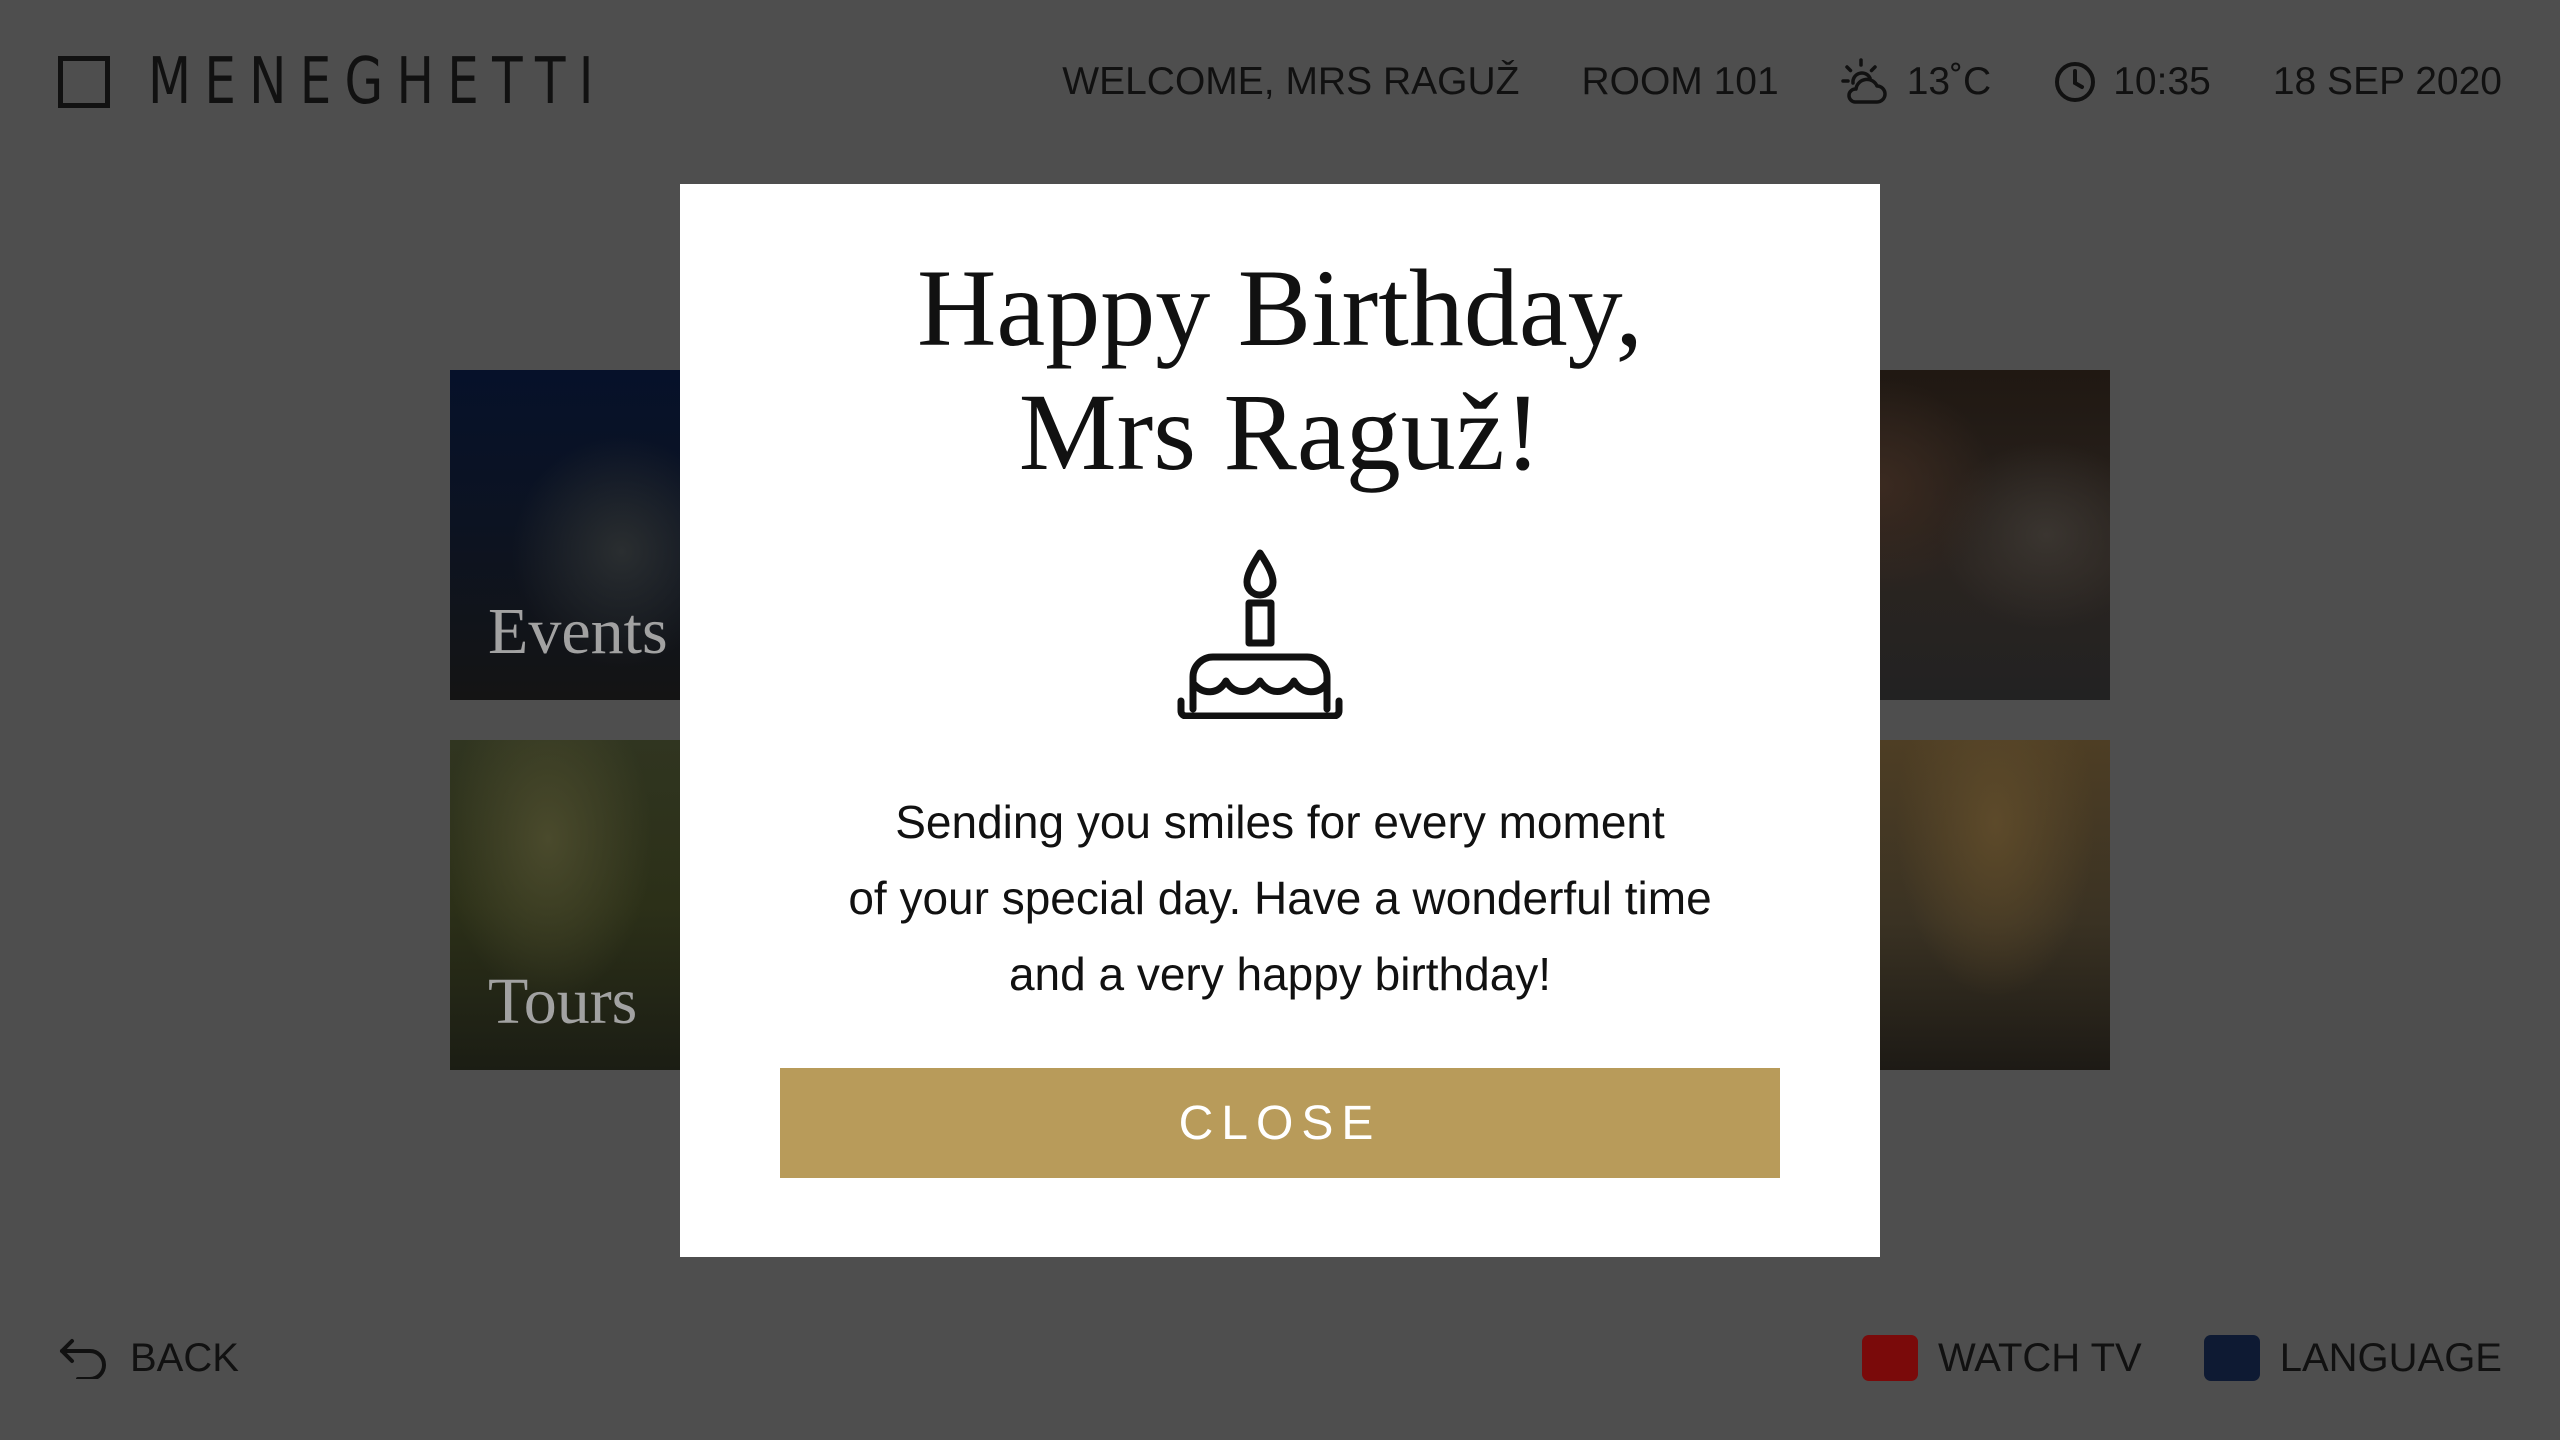 The image size is (2560, 1440). Describe the element at coordinates (83, 1359) in the screenshot. I see `back-arrow-icon` at that location.